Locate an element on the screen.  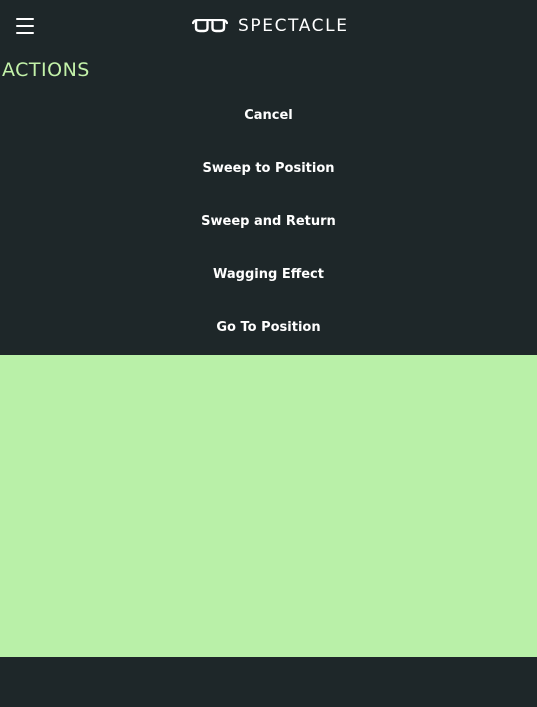
go-to-position-button: Go To Position is located at coordinates (268, 327).